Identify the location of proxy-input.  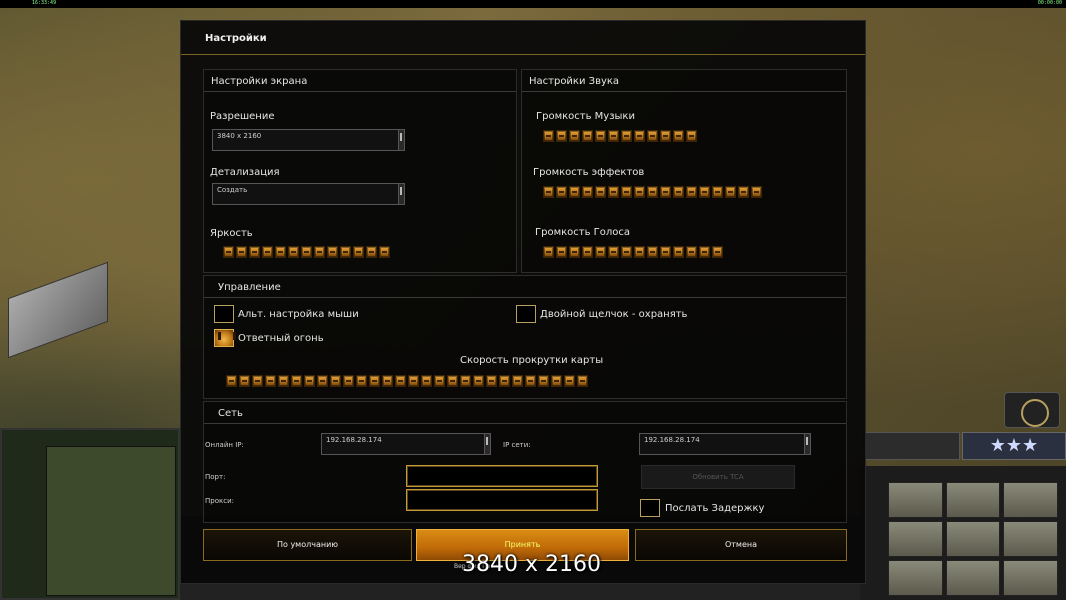
(502, 500).